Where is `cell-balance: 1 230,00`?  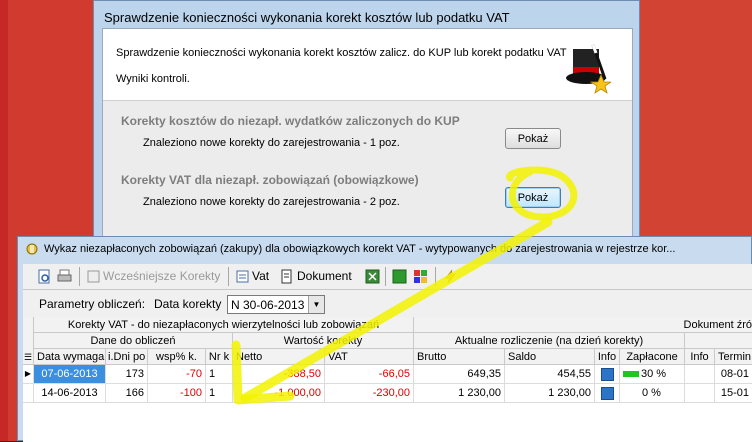 cell-balance: 1 230,00 is located at coordinates (550, 393).